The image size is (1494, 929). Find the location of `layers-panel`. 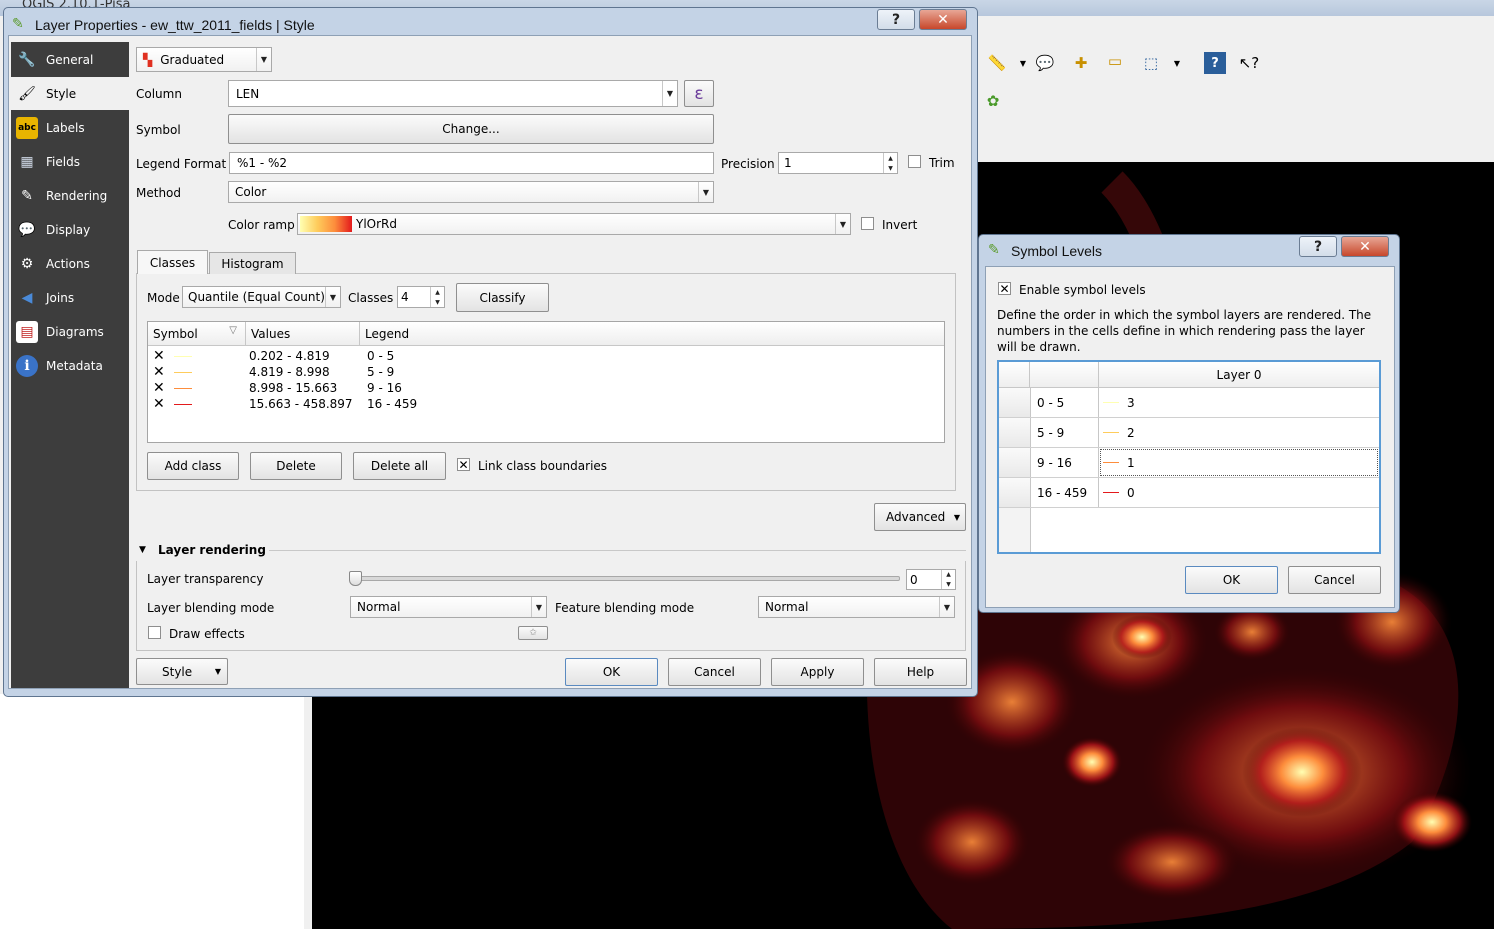

layers-panel is located at coordinates (152, 811).